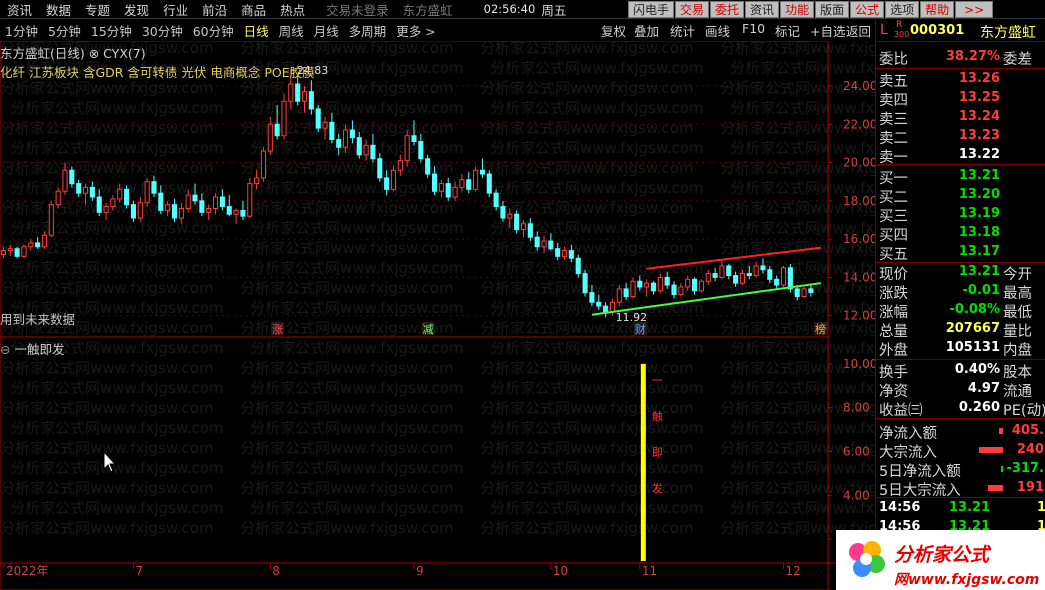  I want to click on fund-row: 净资 4.97 流通, so click(961, 390).